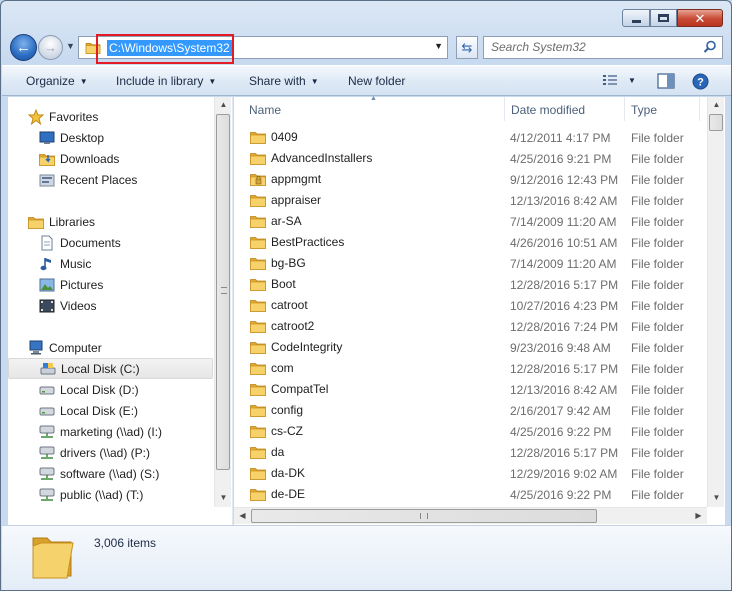 The image size is (732, 591). I want to click on maximize-button, so click(663, 18).